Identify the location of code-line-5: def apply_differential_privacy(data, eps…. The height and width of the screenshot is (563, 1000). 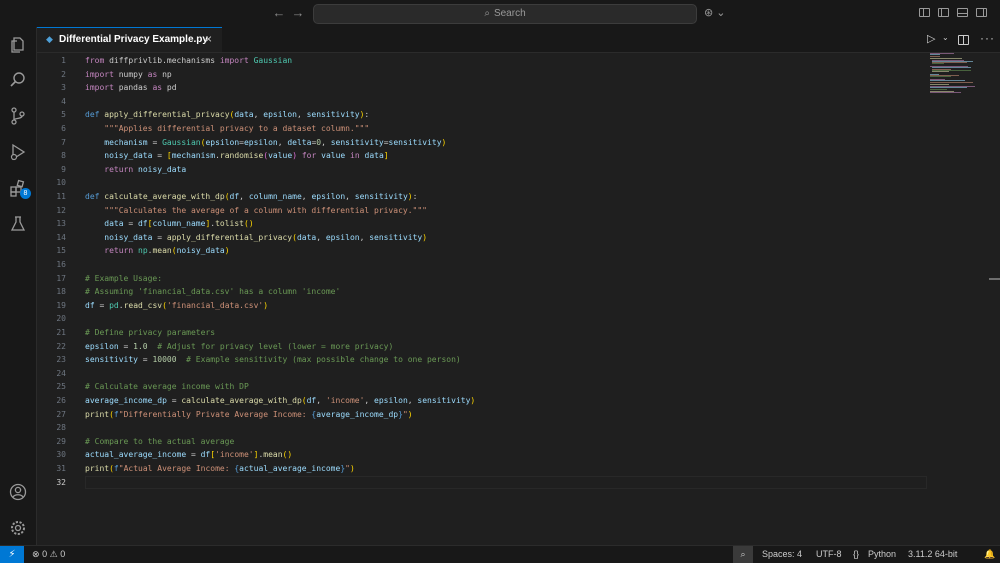
(227, 115).